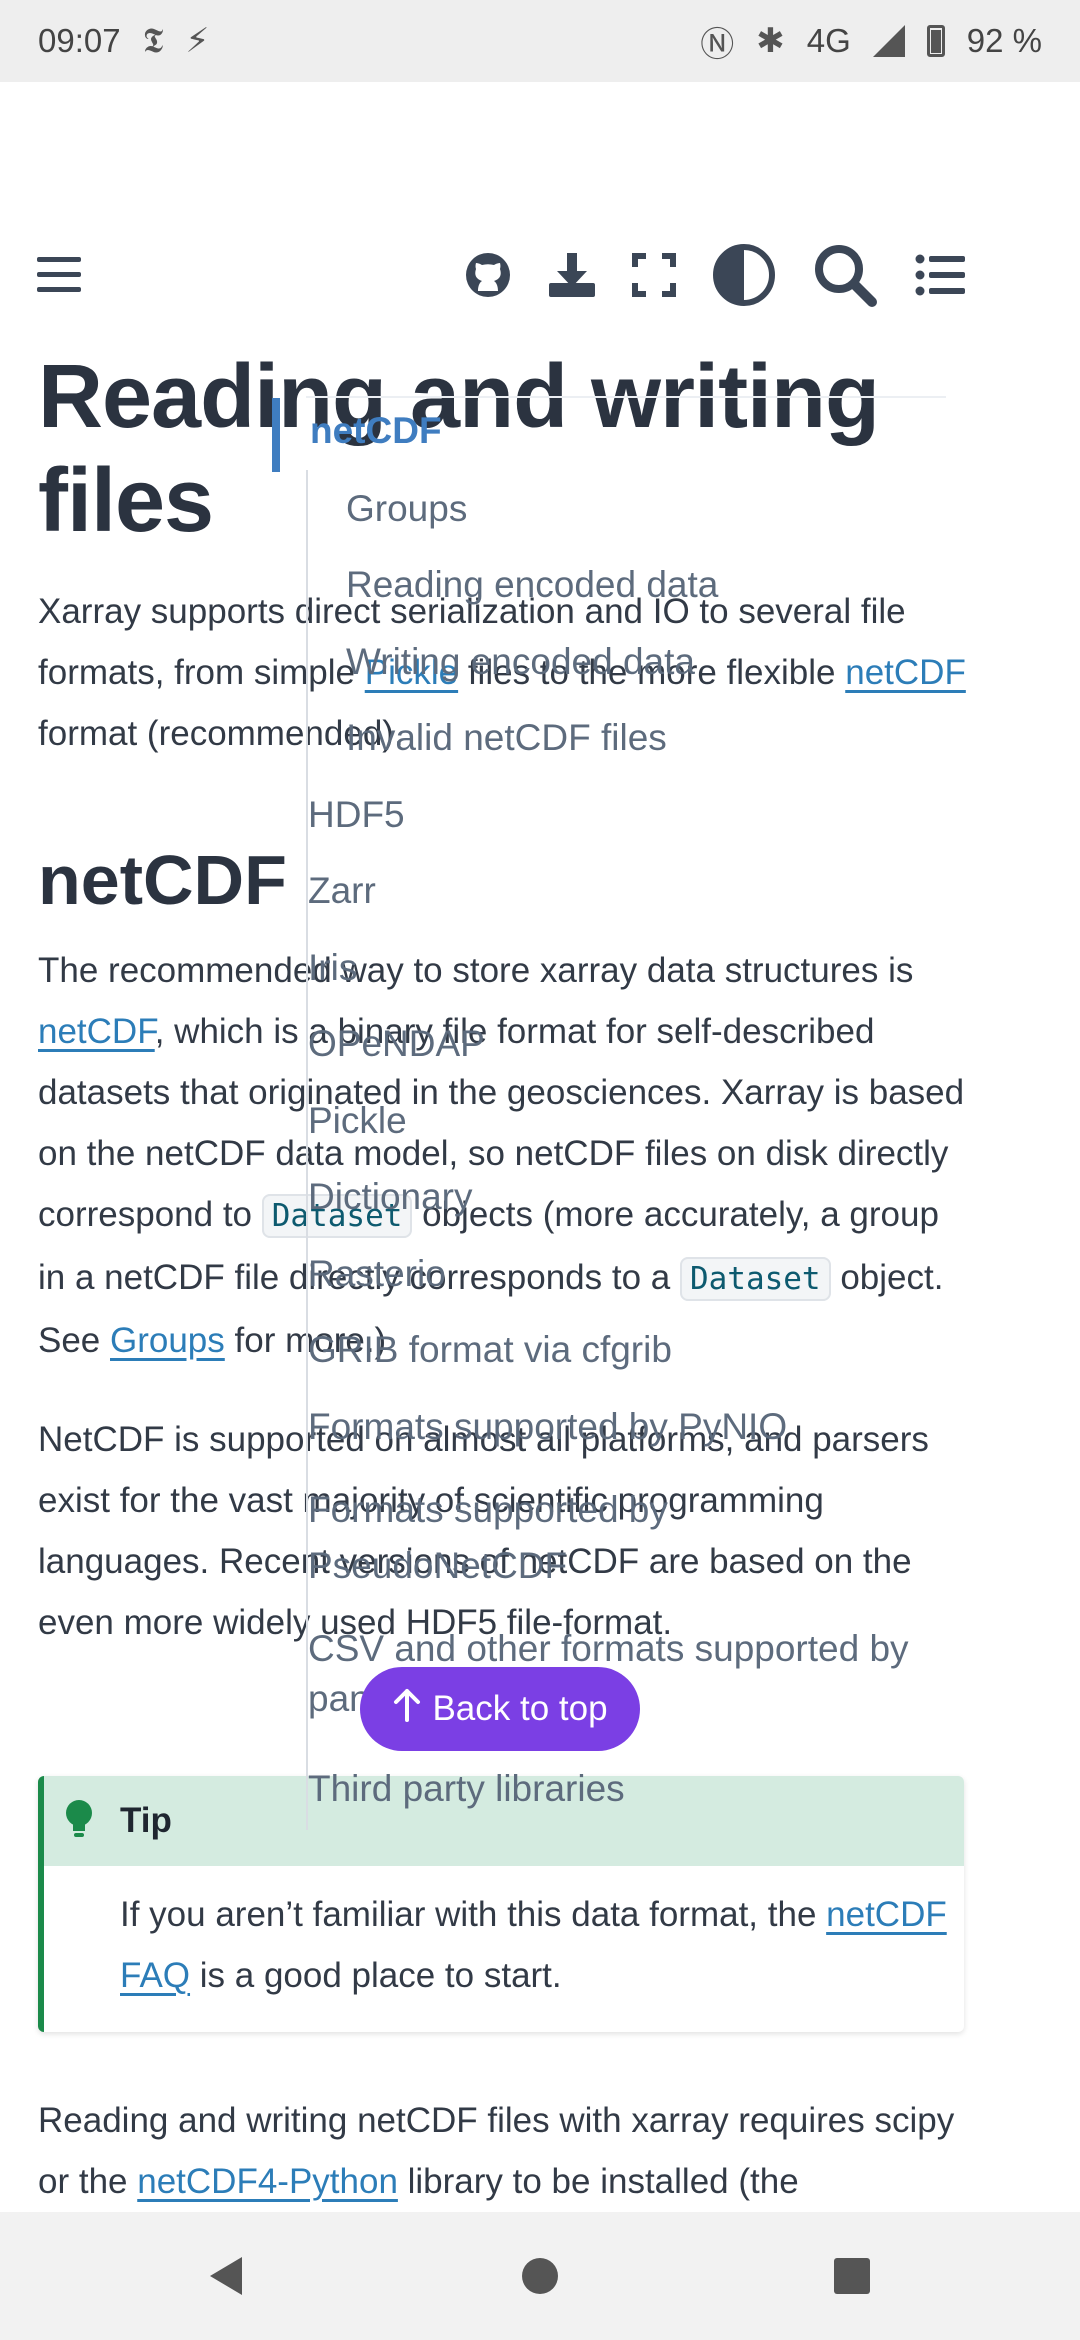  Describe the element at coordinates (376, 1975) in the screenshot. I see `tip-text-post: is a good place to start.` at that location.